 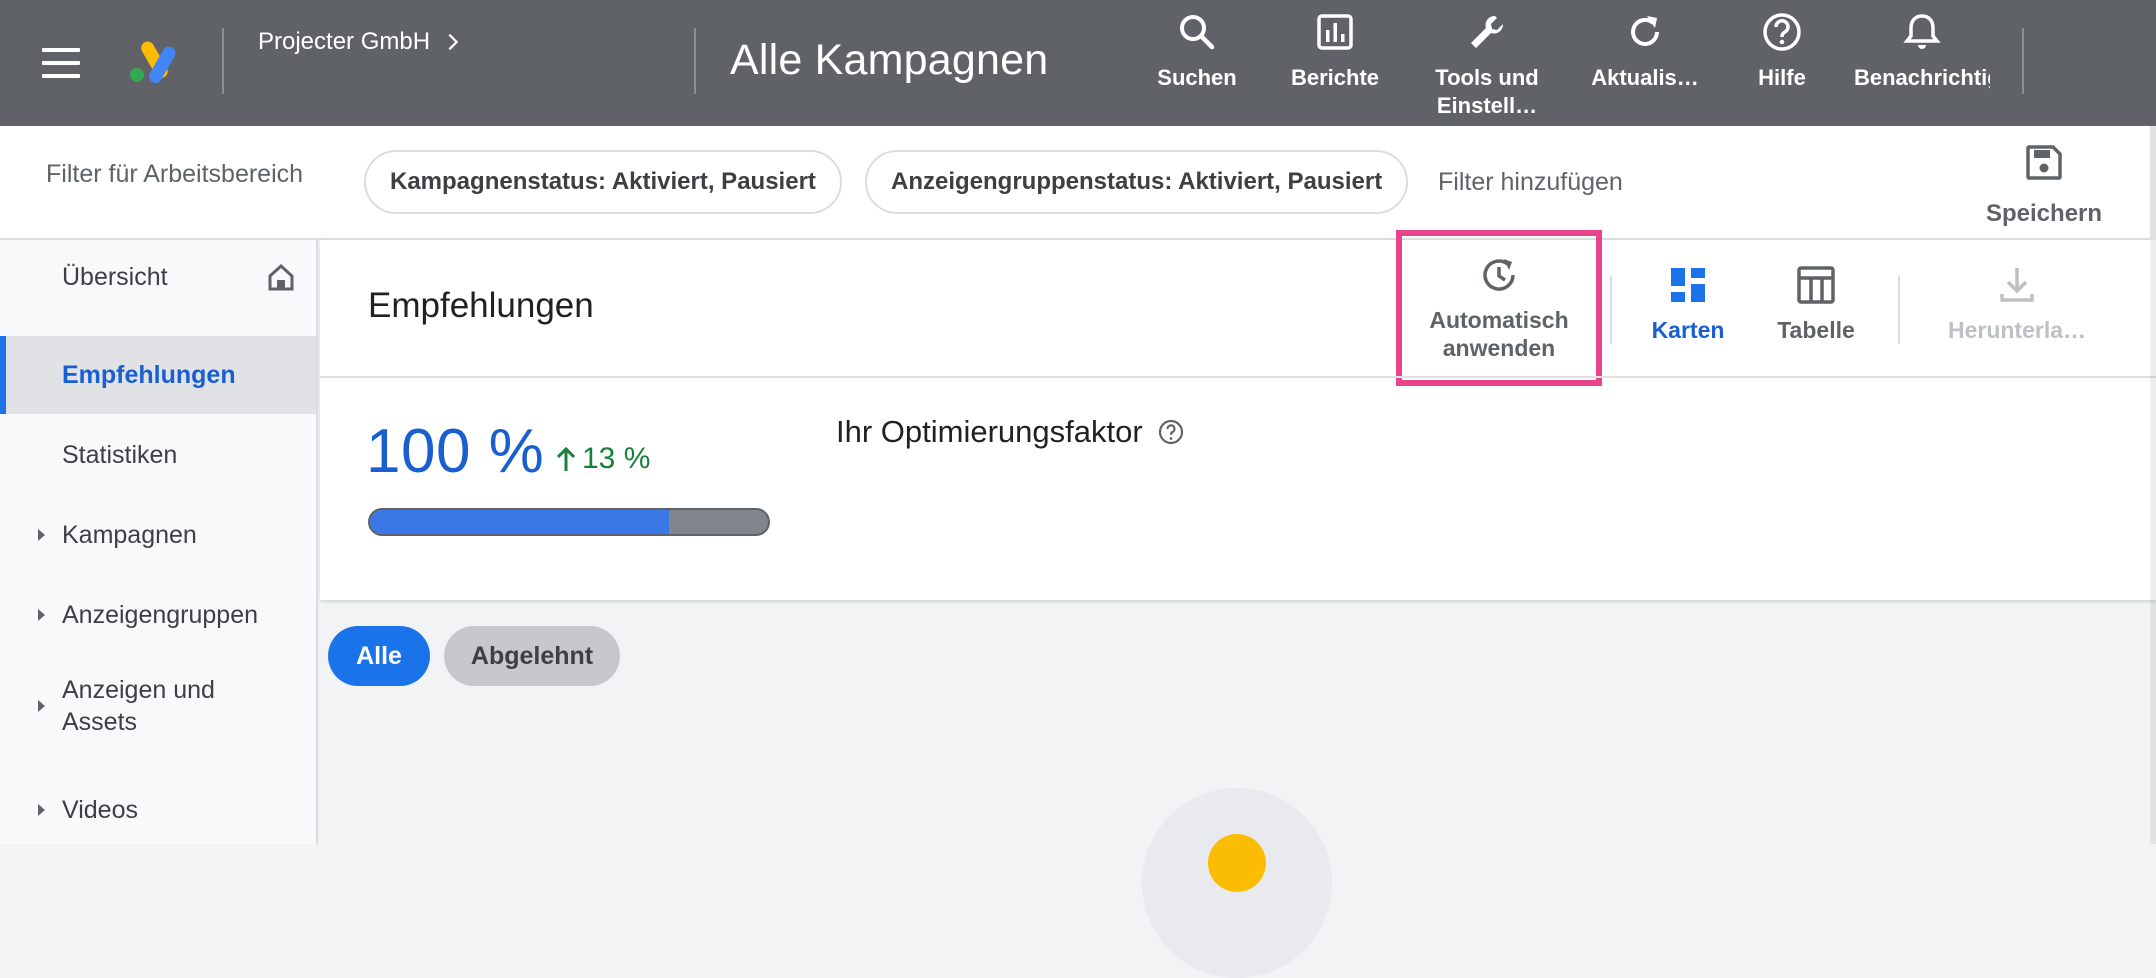 What do you see at coordinates (344, 41) in the screenshot?
I see `account-name: Projecter GmbH` at bounding box center [344, 41].